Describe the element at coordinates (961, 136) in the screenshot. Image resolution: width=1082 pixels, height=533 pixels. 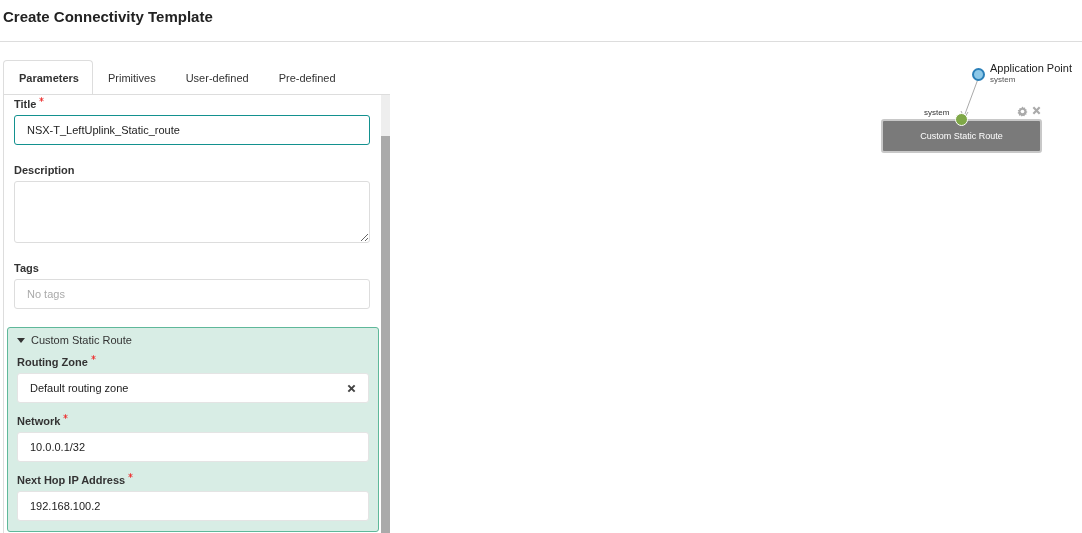
I see `primitive-node: Custom Static Route` at that location.